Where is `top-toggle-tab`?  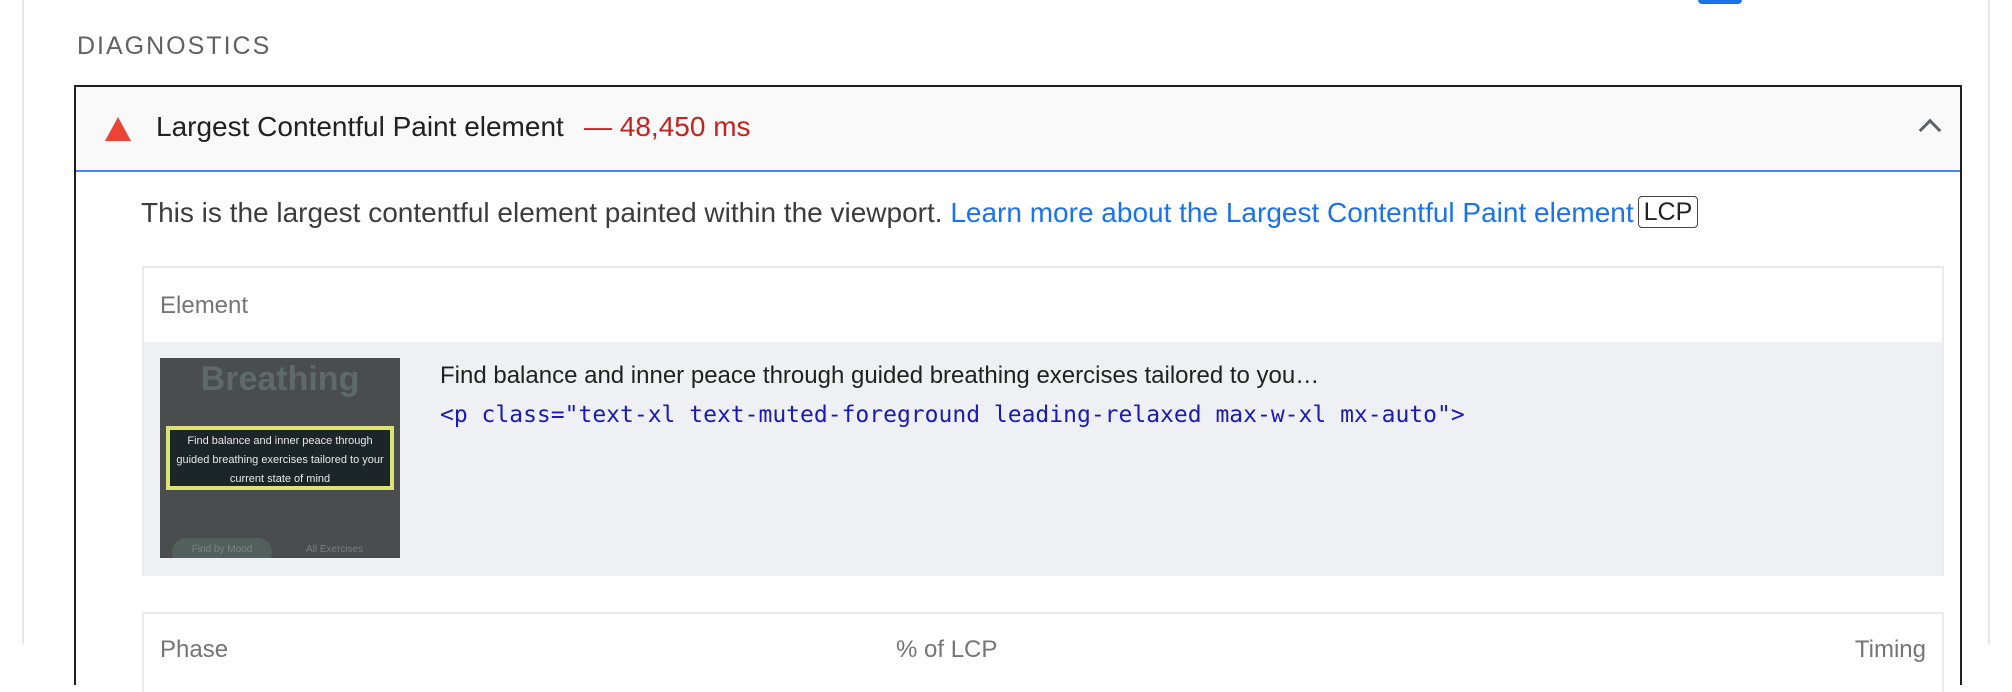
top-toggle-tab is located at coordinates (1720, 2).